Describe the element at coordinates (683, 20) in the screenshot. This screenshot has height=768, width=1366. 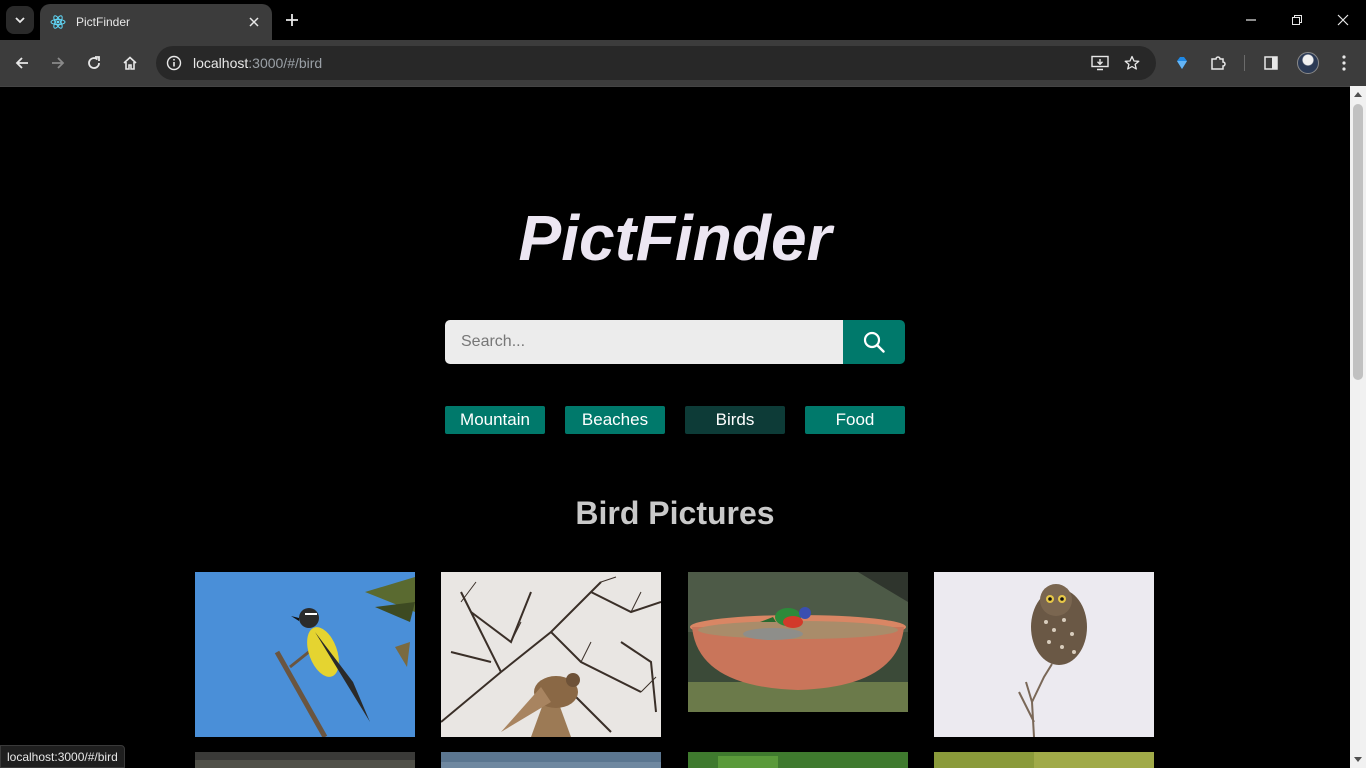
I see `browser-tab-strip: PictFinder` at that location.